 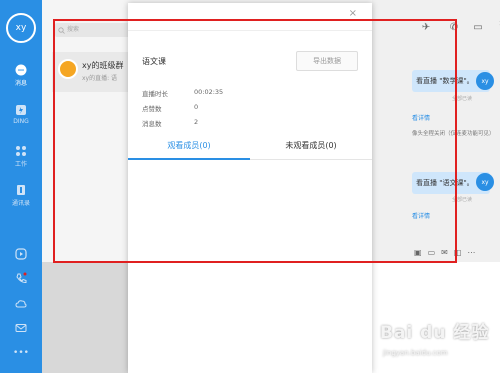 What do you see at coordinates (152, 124) in the screenshot?
I see `stat-label: 消息数` at bounding box center [152, 124].